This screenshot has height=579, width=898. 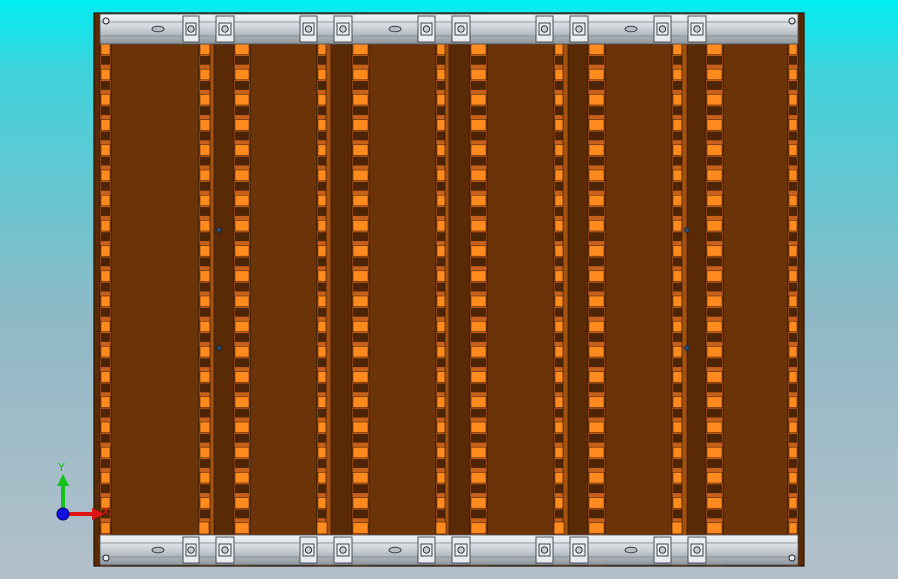 What do you see at coordinates (677, 528) in the screenshot?
I see `rail-end-tab` at bounding box center [677, 528].